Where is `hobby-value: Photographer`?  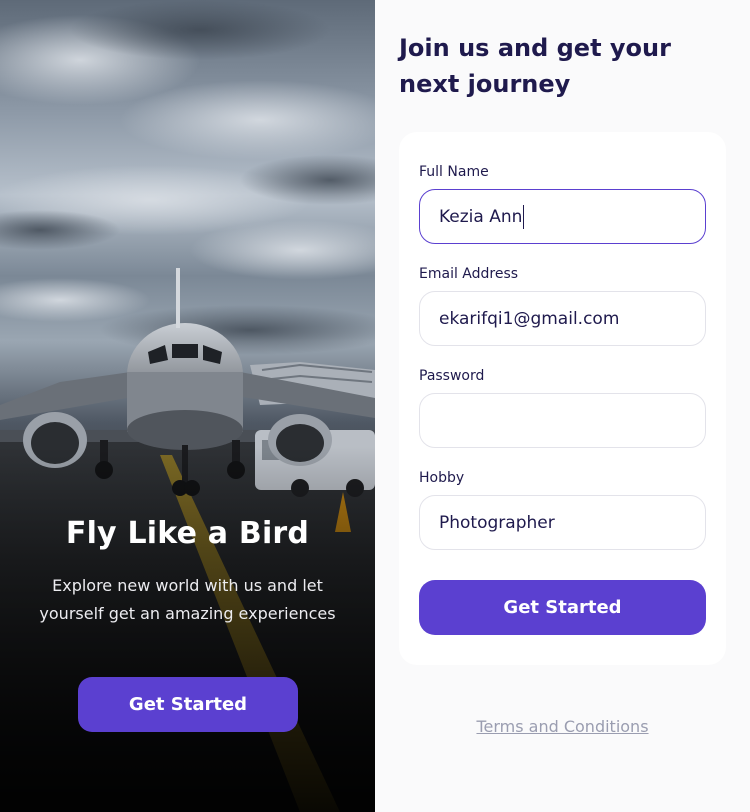
hobby-value: Photographer is located at coordinates (497, 522).